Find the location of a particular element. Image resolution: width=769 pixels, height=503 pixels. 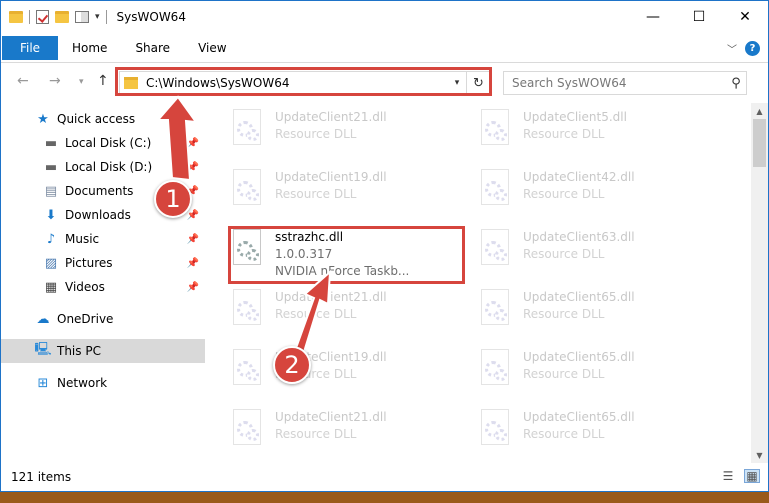

drive-icon: ▬ is located at coordinates (51, 143).